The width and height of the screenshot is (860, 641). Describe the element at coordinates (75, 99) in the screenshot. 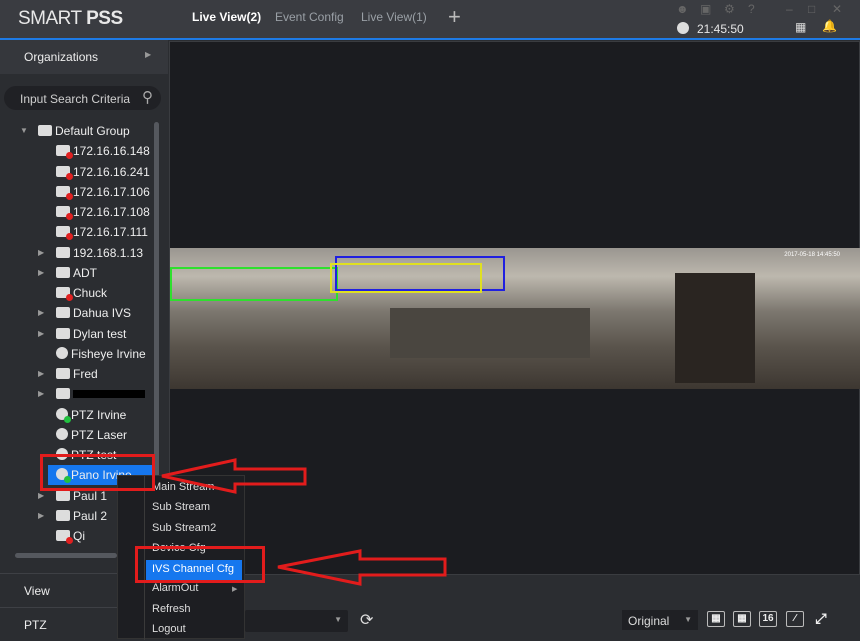

I see `search-placeholder: Input Search Criteria` at that location.